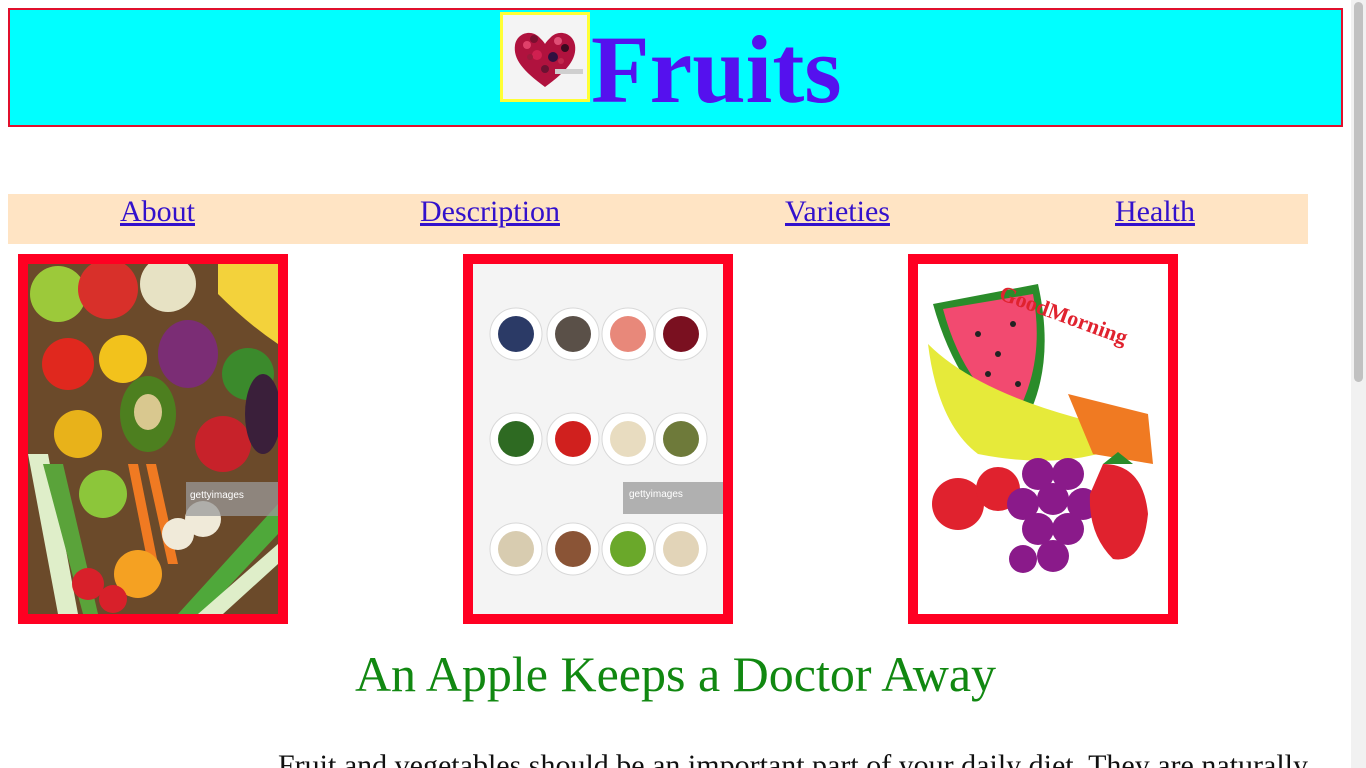 This screenshot has height=768, width=1366. Describe the element at coordinates (545, 57) in the screenshot. I see `fruit-heart-icon` at that location.